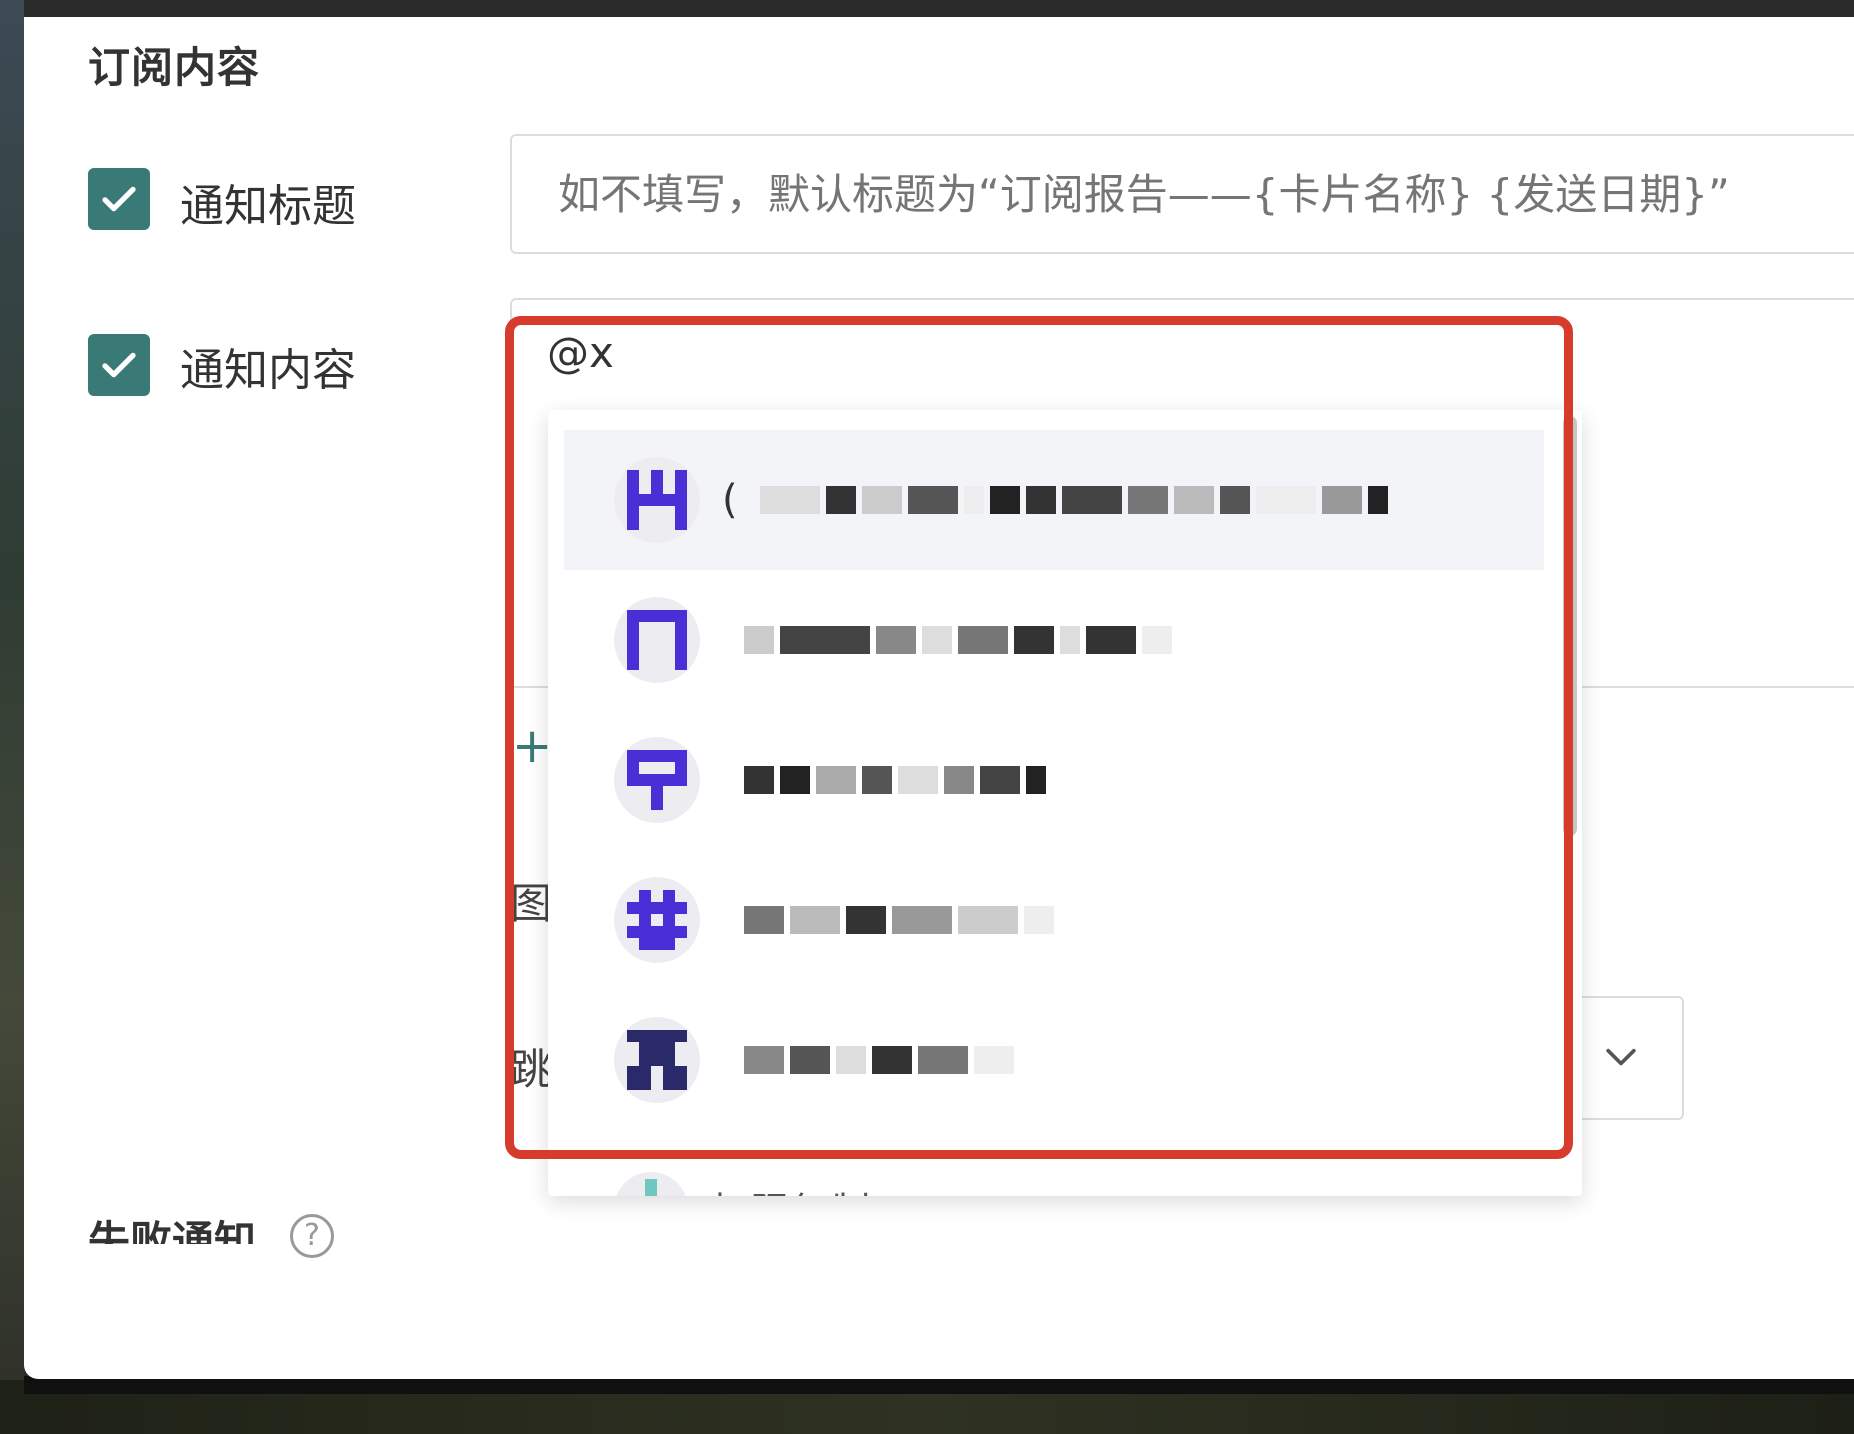 This screenshot has width=1854, height=1434. I want to click on content-editor-text: @x, so click(580, 352).